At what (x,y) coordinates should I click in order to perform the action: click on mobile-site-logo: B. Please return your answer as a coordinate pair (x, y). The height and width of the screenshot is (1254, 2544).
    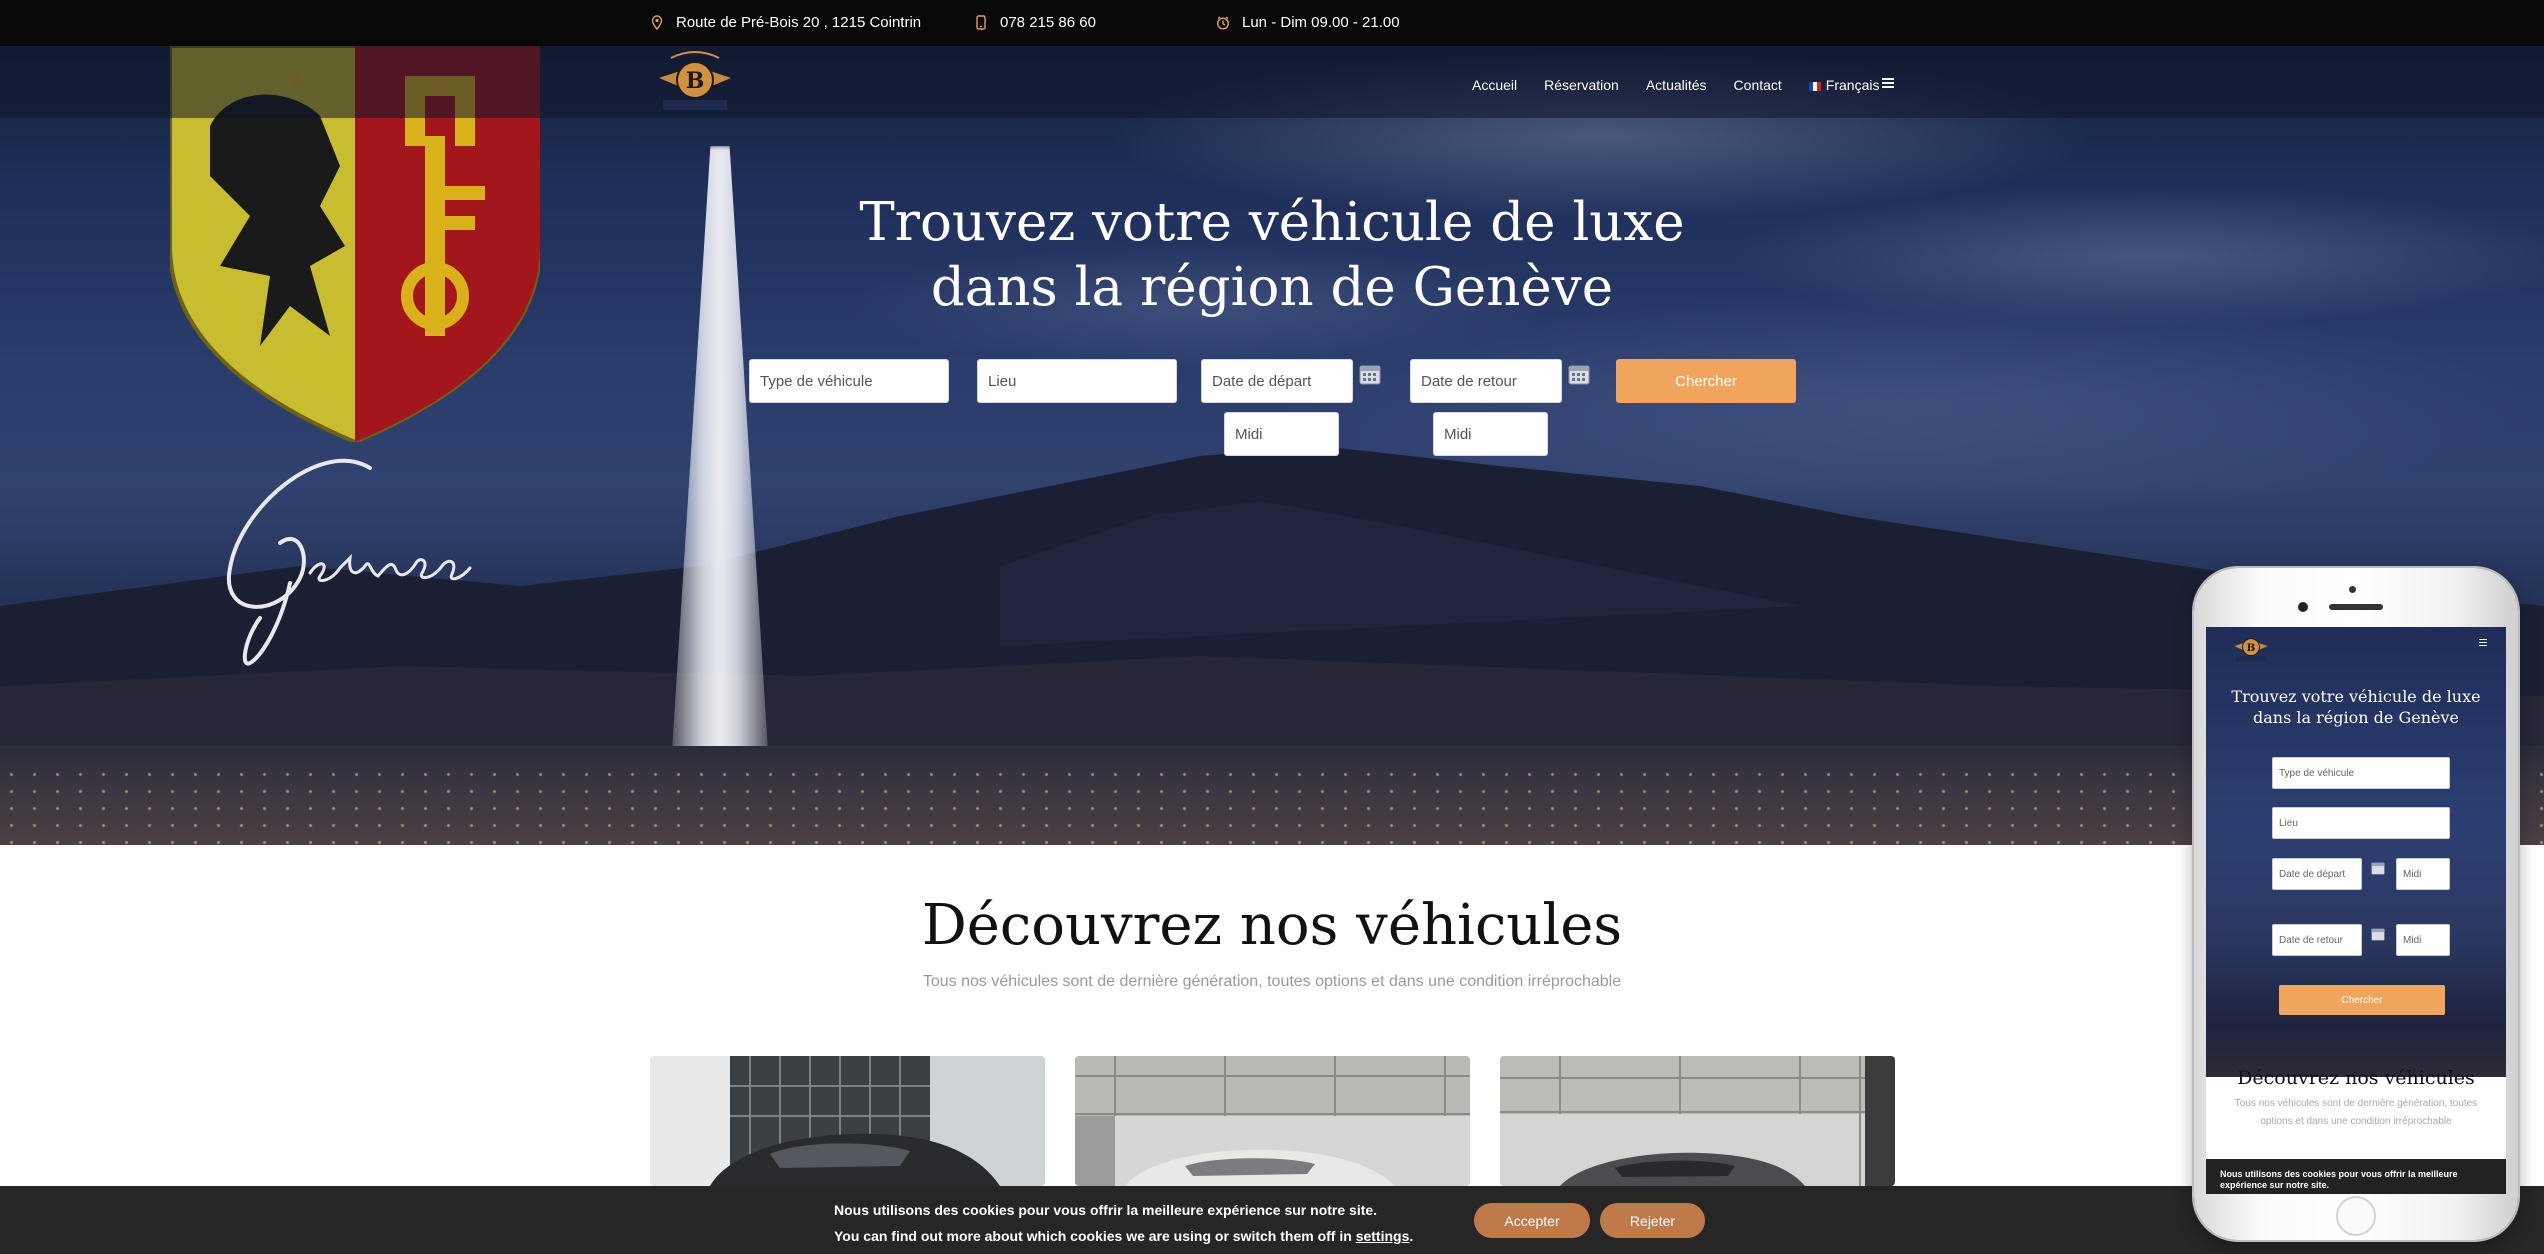
    Looking at the image, I should click on (2251, 648).